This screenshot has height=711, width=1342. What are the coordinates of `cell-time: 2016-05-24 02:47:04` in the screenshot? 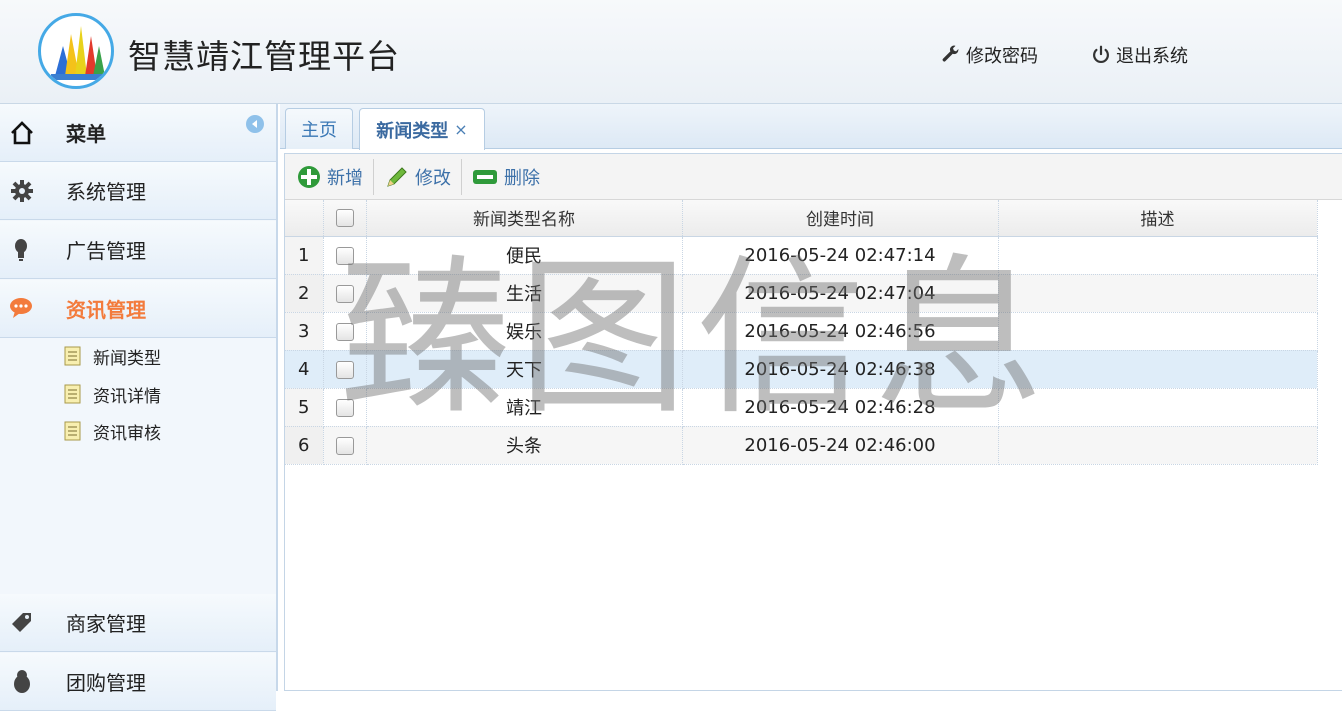 It's located at (840, 293).